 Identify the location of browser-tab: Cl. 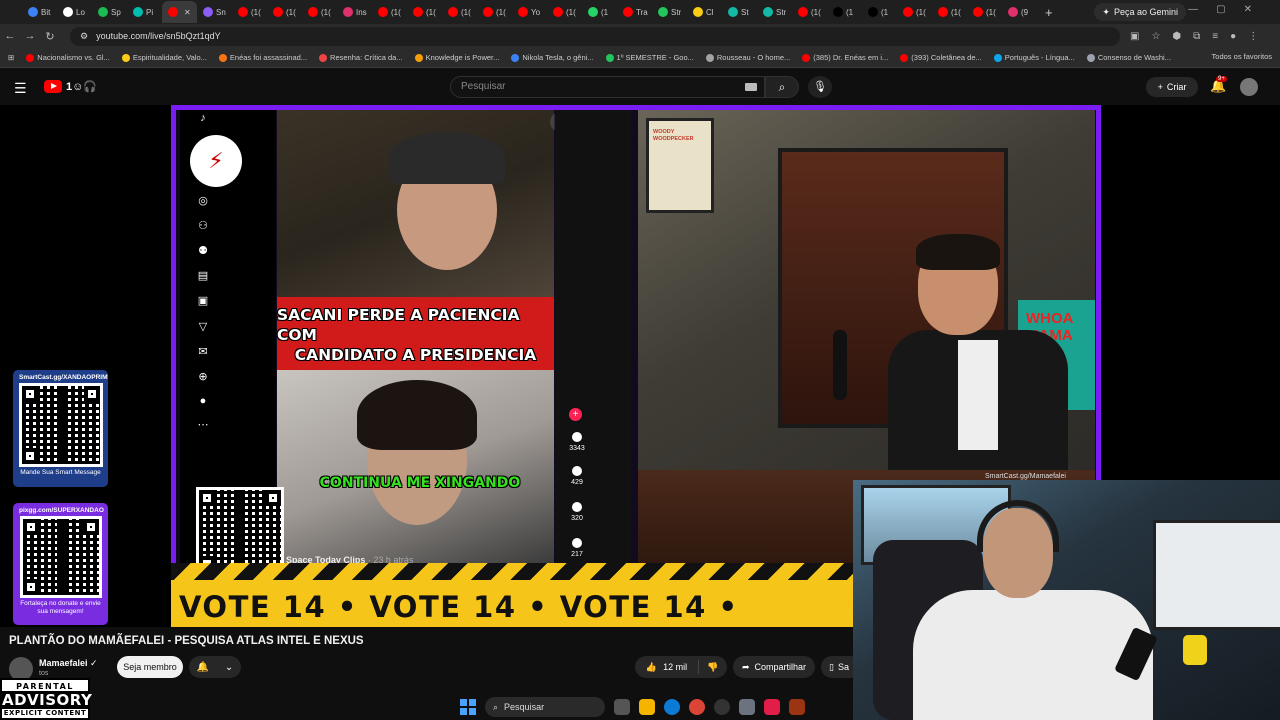
(704, 12).